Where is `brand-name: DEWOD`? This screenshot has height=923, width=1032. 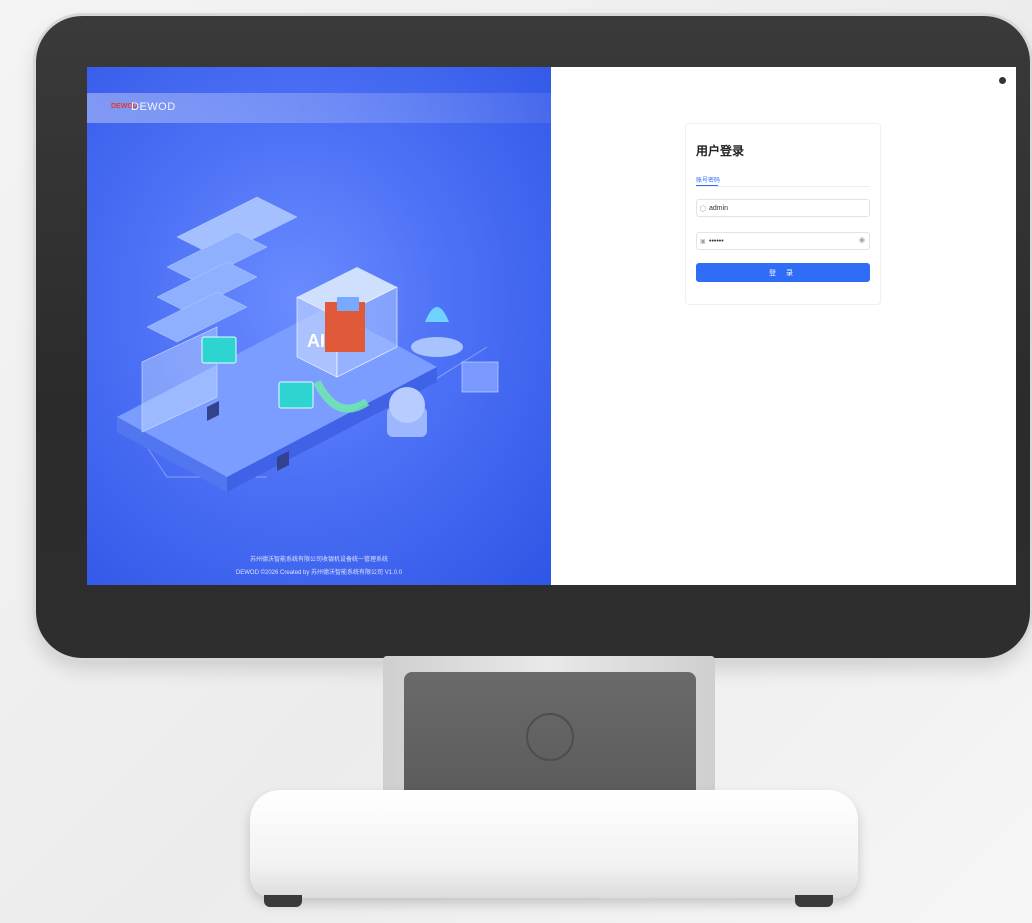
brand-name: DEWOD is located at coordinates (153, 107).